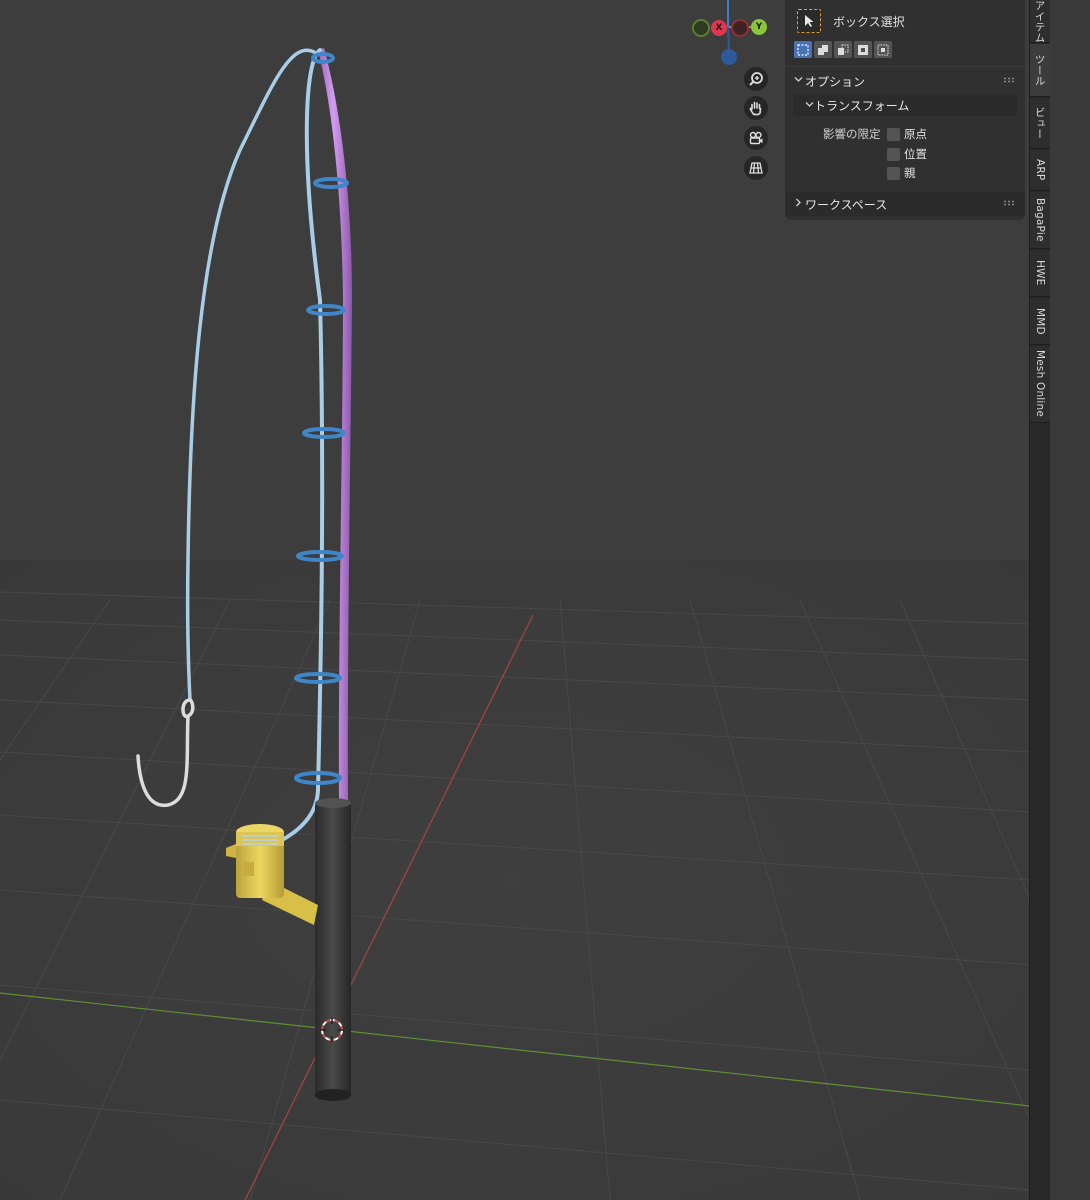  I want to click on affect-parents-checkbox: 親, so click(901, 173).